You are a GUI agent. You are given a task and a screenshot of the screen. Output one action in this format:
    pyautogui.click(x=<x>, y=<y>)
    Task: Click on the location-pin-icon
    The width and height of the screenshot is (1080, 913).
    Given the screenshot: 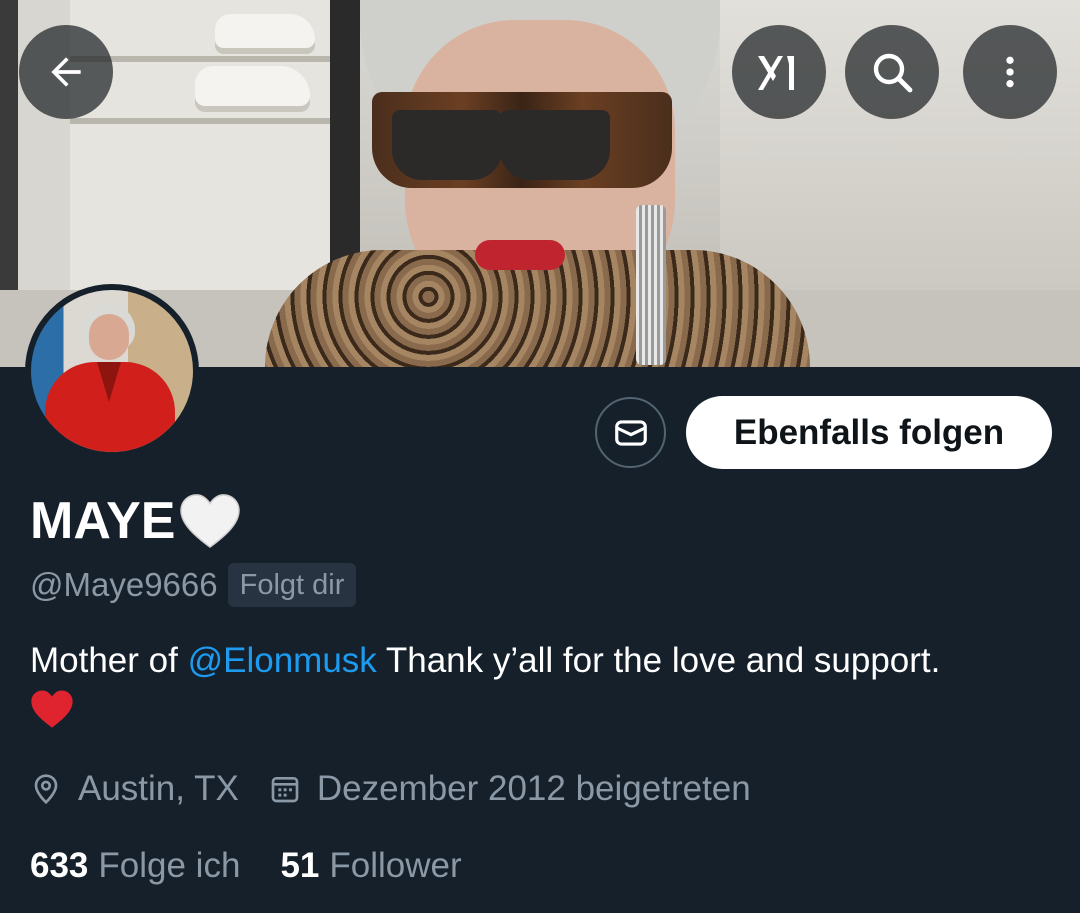 What is the action you would take?
    pyautogui.click(x=46, y=789)
    